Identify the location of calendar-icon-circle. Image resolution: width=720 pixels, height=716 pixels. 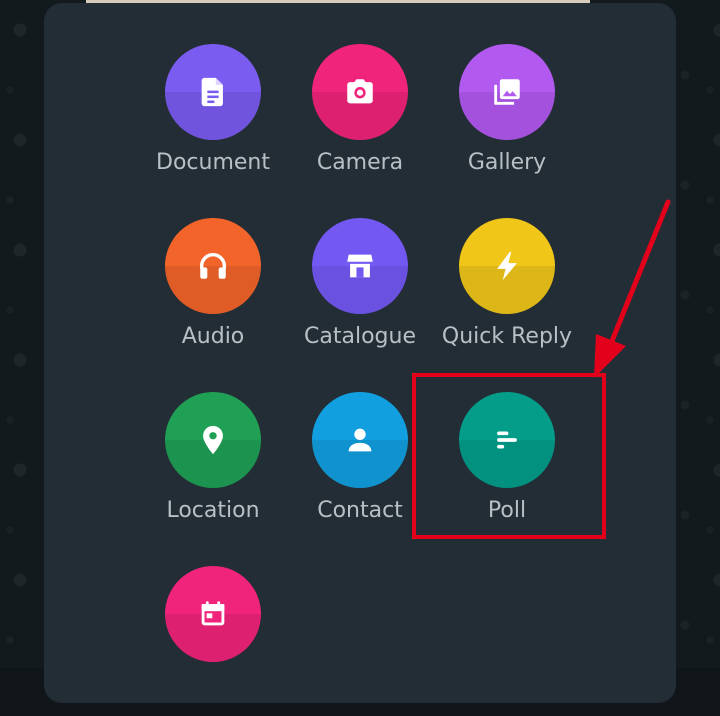
(213, 614).